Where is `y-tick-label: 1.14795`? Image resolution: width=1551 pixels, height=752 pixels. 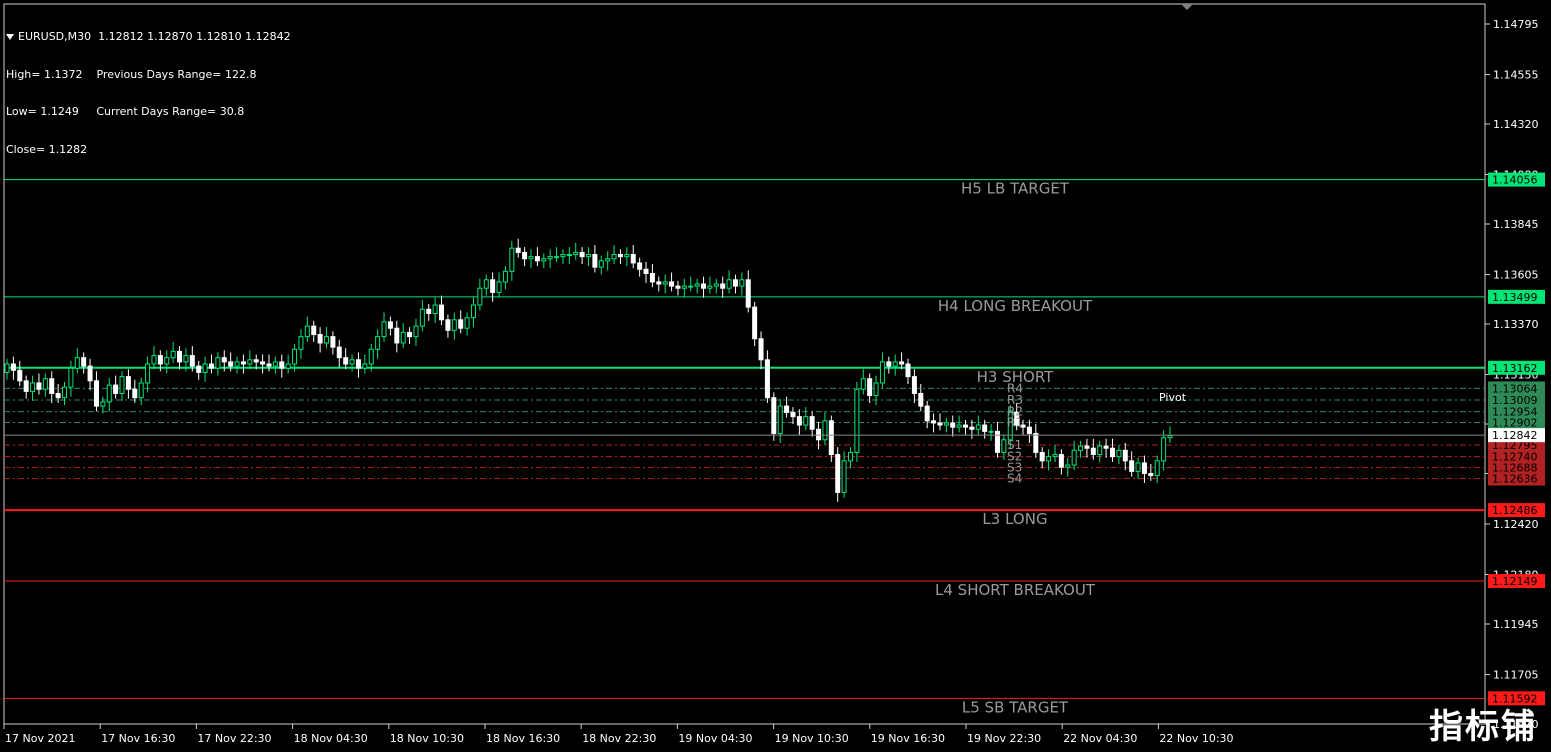 y-tick-label: 1.14795 is located at coordinates (1516, 24).